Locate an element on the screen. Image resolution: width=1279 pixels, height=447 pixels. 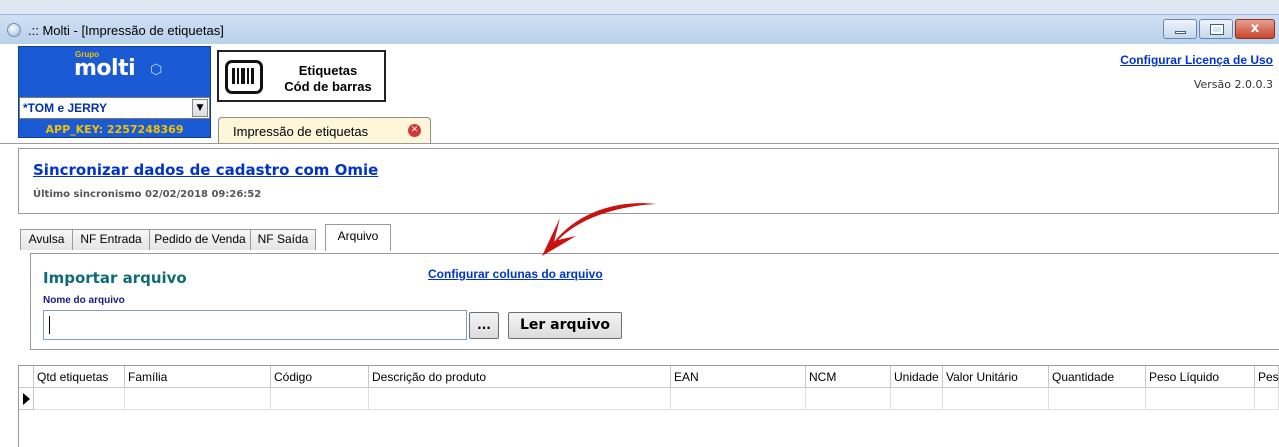
company-select-value: *TOM e JERRY is located at coordinates (65, 108).